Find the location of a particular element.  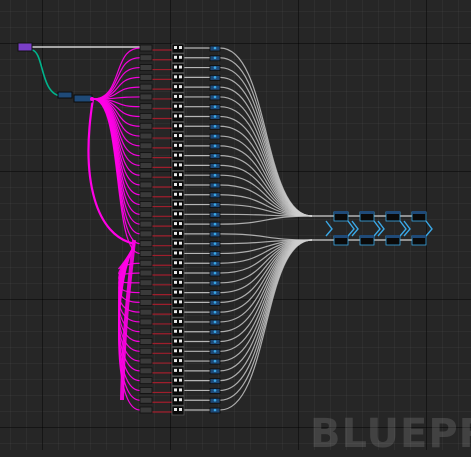

array-get-node is located at coordinates (83, 98).